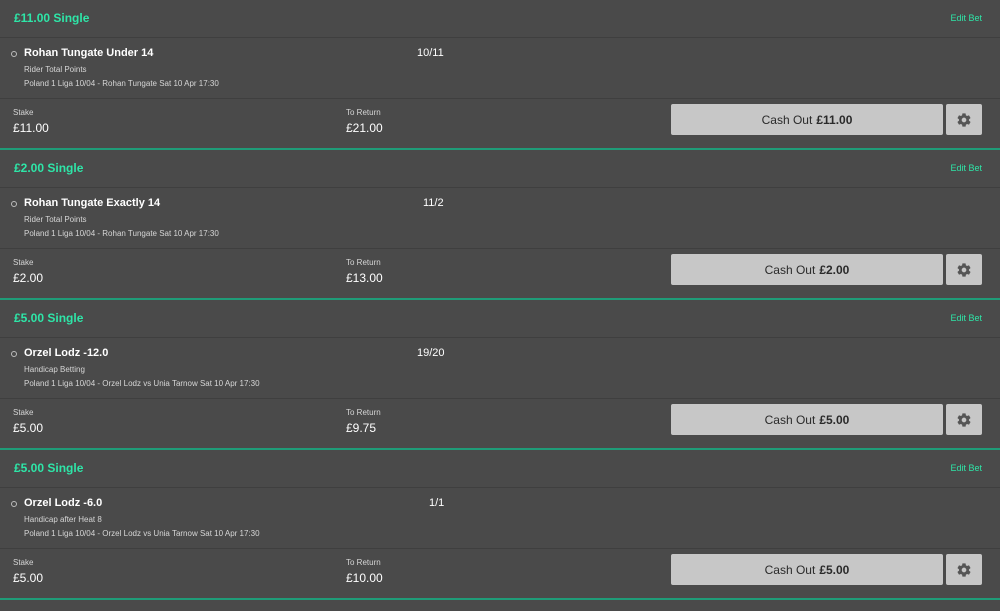 This screenshot has height=611, width=1000. I want to click on selection-odds: 1/1, so click(437, 503).